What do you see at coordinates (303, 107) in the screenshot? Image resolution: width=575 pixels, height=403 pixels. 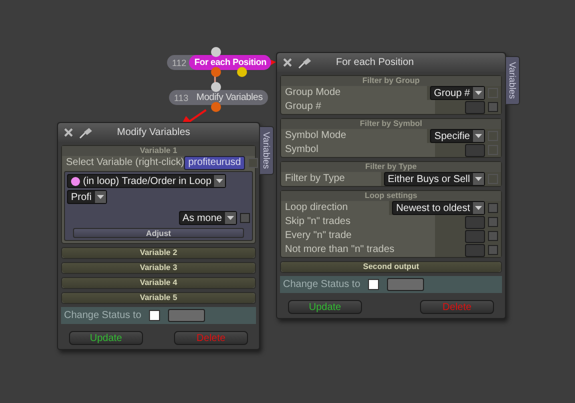 I see `field-label: Group #` at bounding box center [303, 107].